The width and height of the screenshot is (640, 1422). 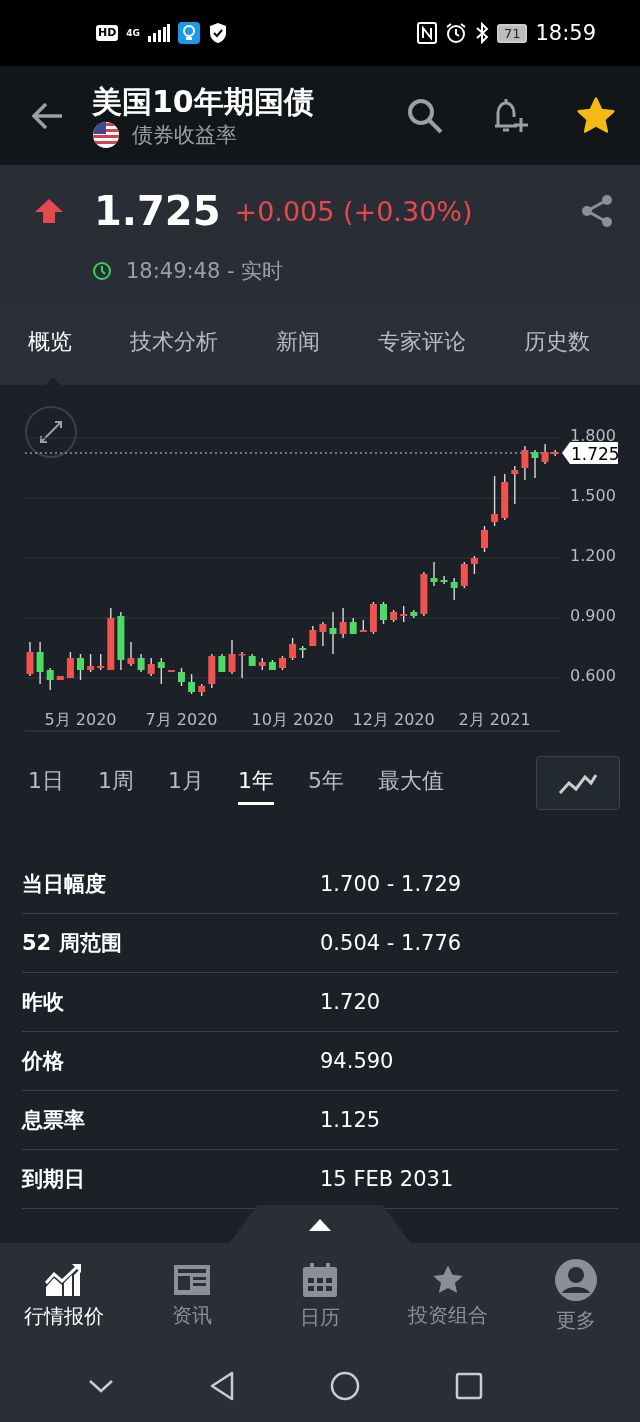 What do you see at coordinates (80, 719) in the screenshot?
I see `axis-label: 5月 2020` at bounding box center [80, 719].